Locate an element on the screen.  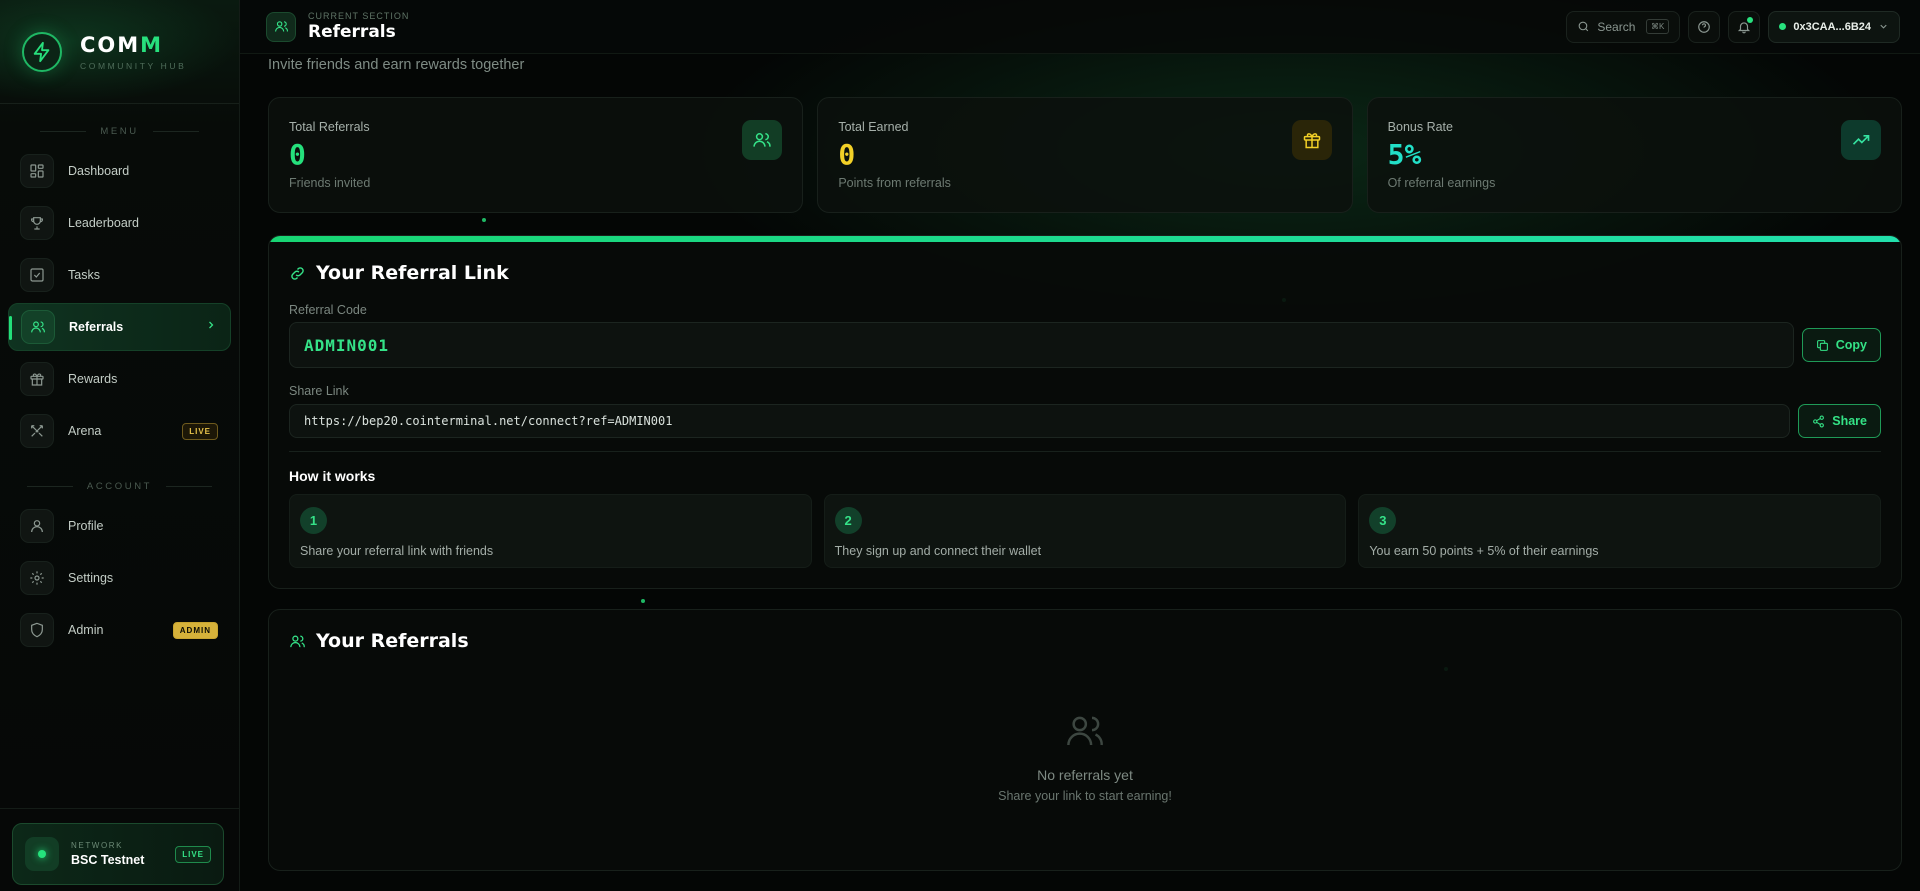
card-title: Your Referrals is located at coordinates (379, 641).